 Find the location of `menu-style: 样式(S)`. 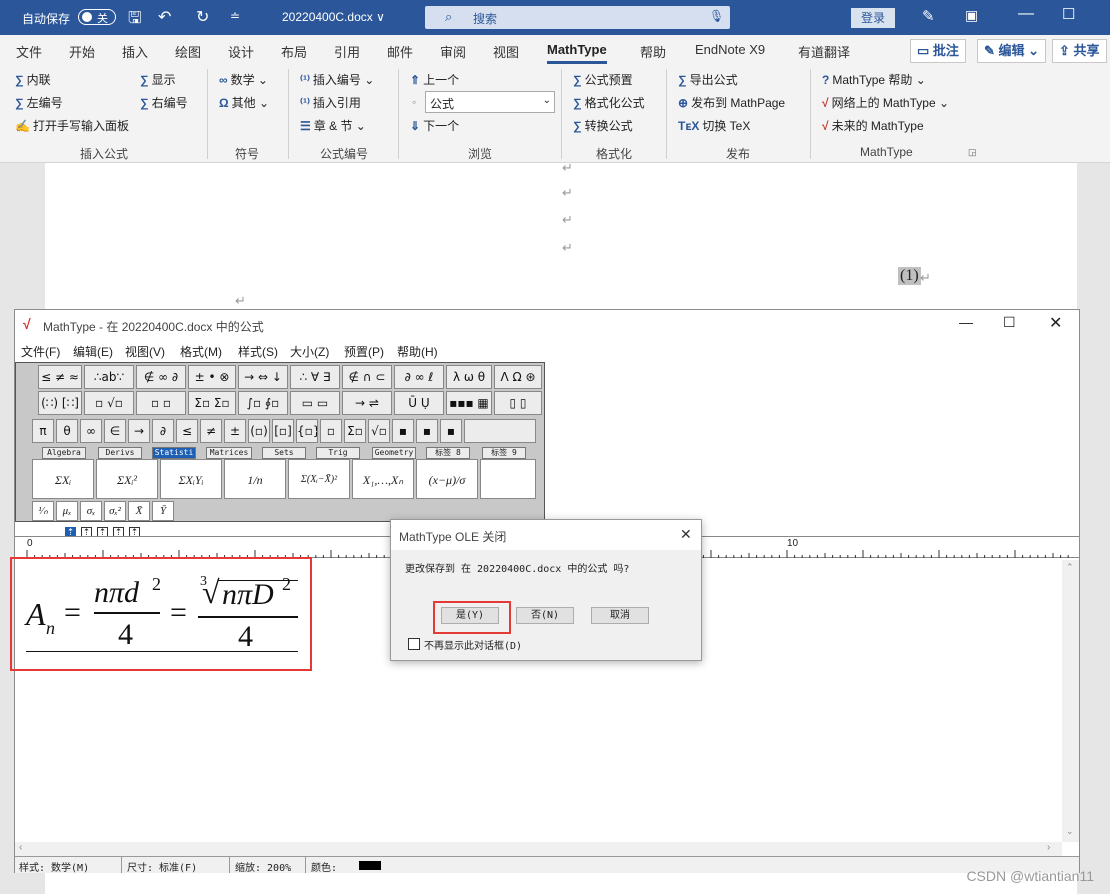

menu-style: 样式(S) is located at coordinates (258, 351).